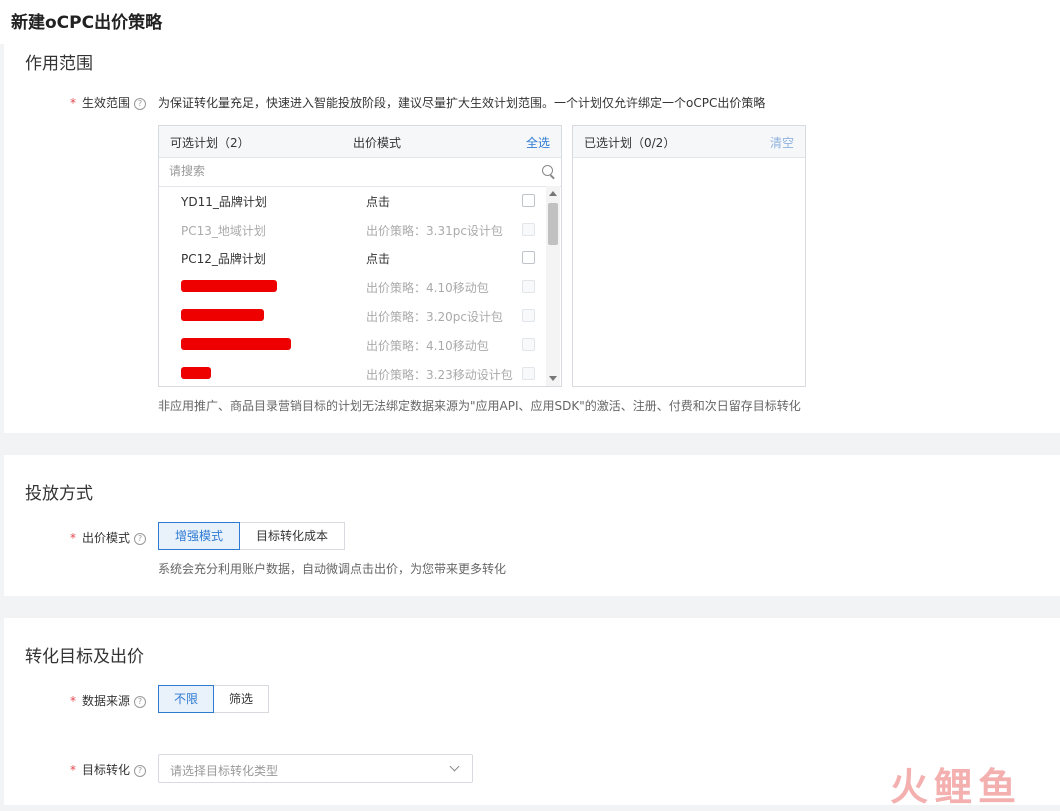  Describe the element at coordinates (352, 372) in the screenshot. I see `plan-row: 出价策略：3.23移动设计包` at that location.